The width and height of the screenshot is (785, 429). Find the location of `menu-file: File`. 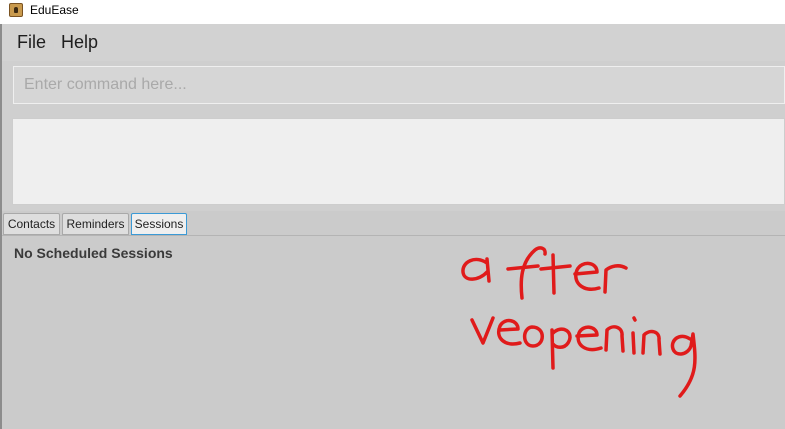

menu-file: File is located at coordinates (31, 42).